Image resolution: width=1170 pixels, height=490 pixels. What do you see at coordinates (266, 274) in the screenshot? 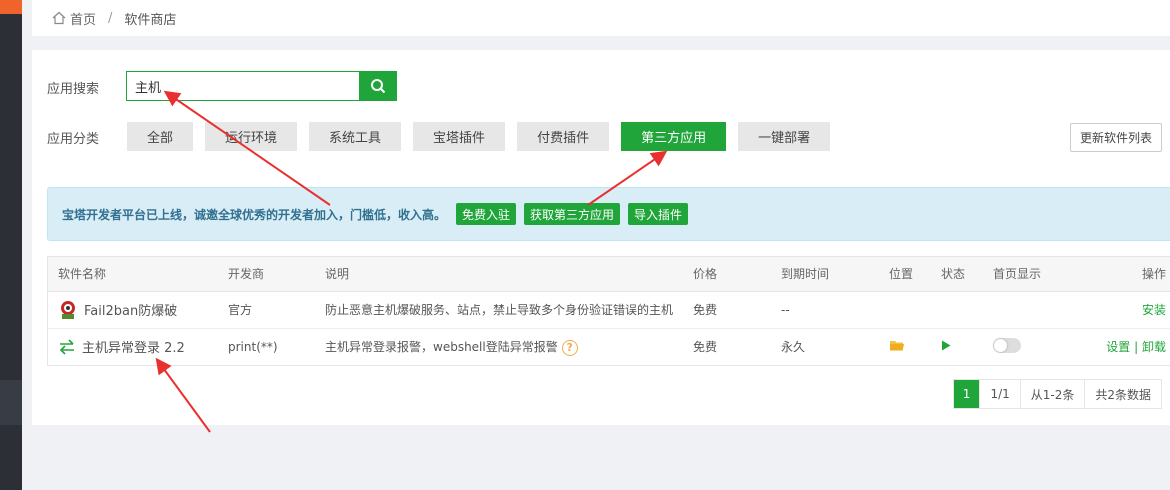
I see `header-developer: 开发商` at bounding box center [266, 274].